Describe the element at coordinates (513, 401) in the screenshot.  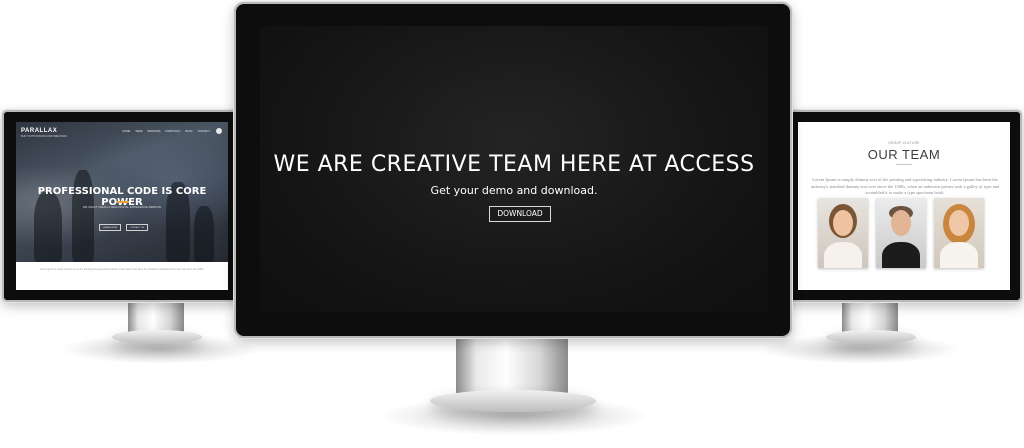
I see `center-monitor-foot` at that location.